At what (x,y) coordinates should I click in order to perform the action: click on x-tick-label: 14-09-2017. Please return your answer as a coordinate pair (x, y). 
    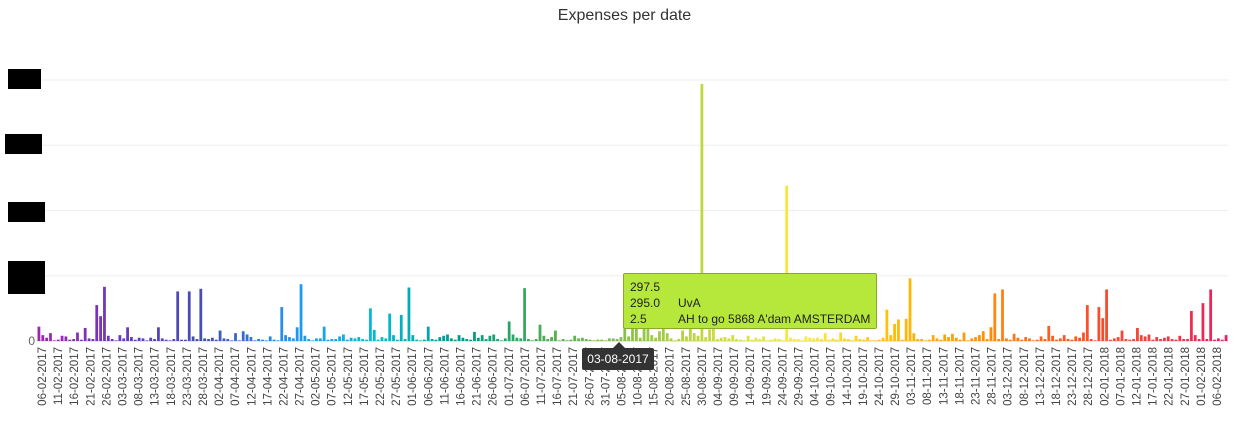
    Looking at the image, I should click on (751, 376).